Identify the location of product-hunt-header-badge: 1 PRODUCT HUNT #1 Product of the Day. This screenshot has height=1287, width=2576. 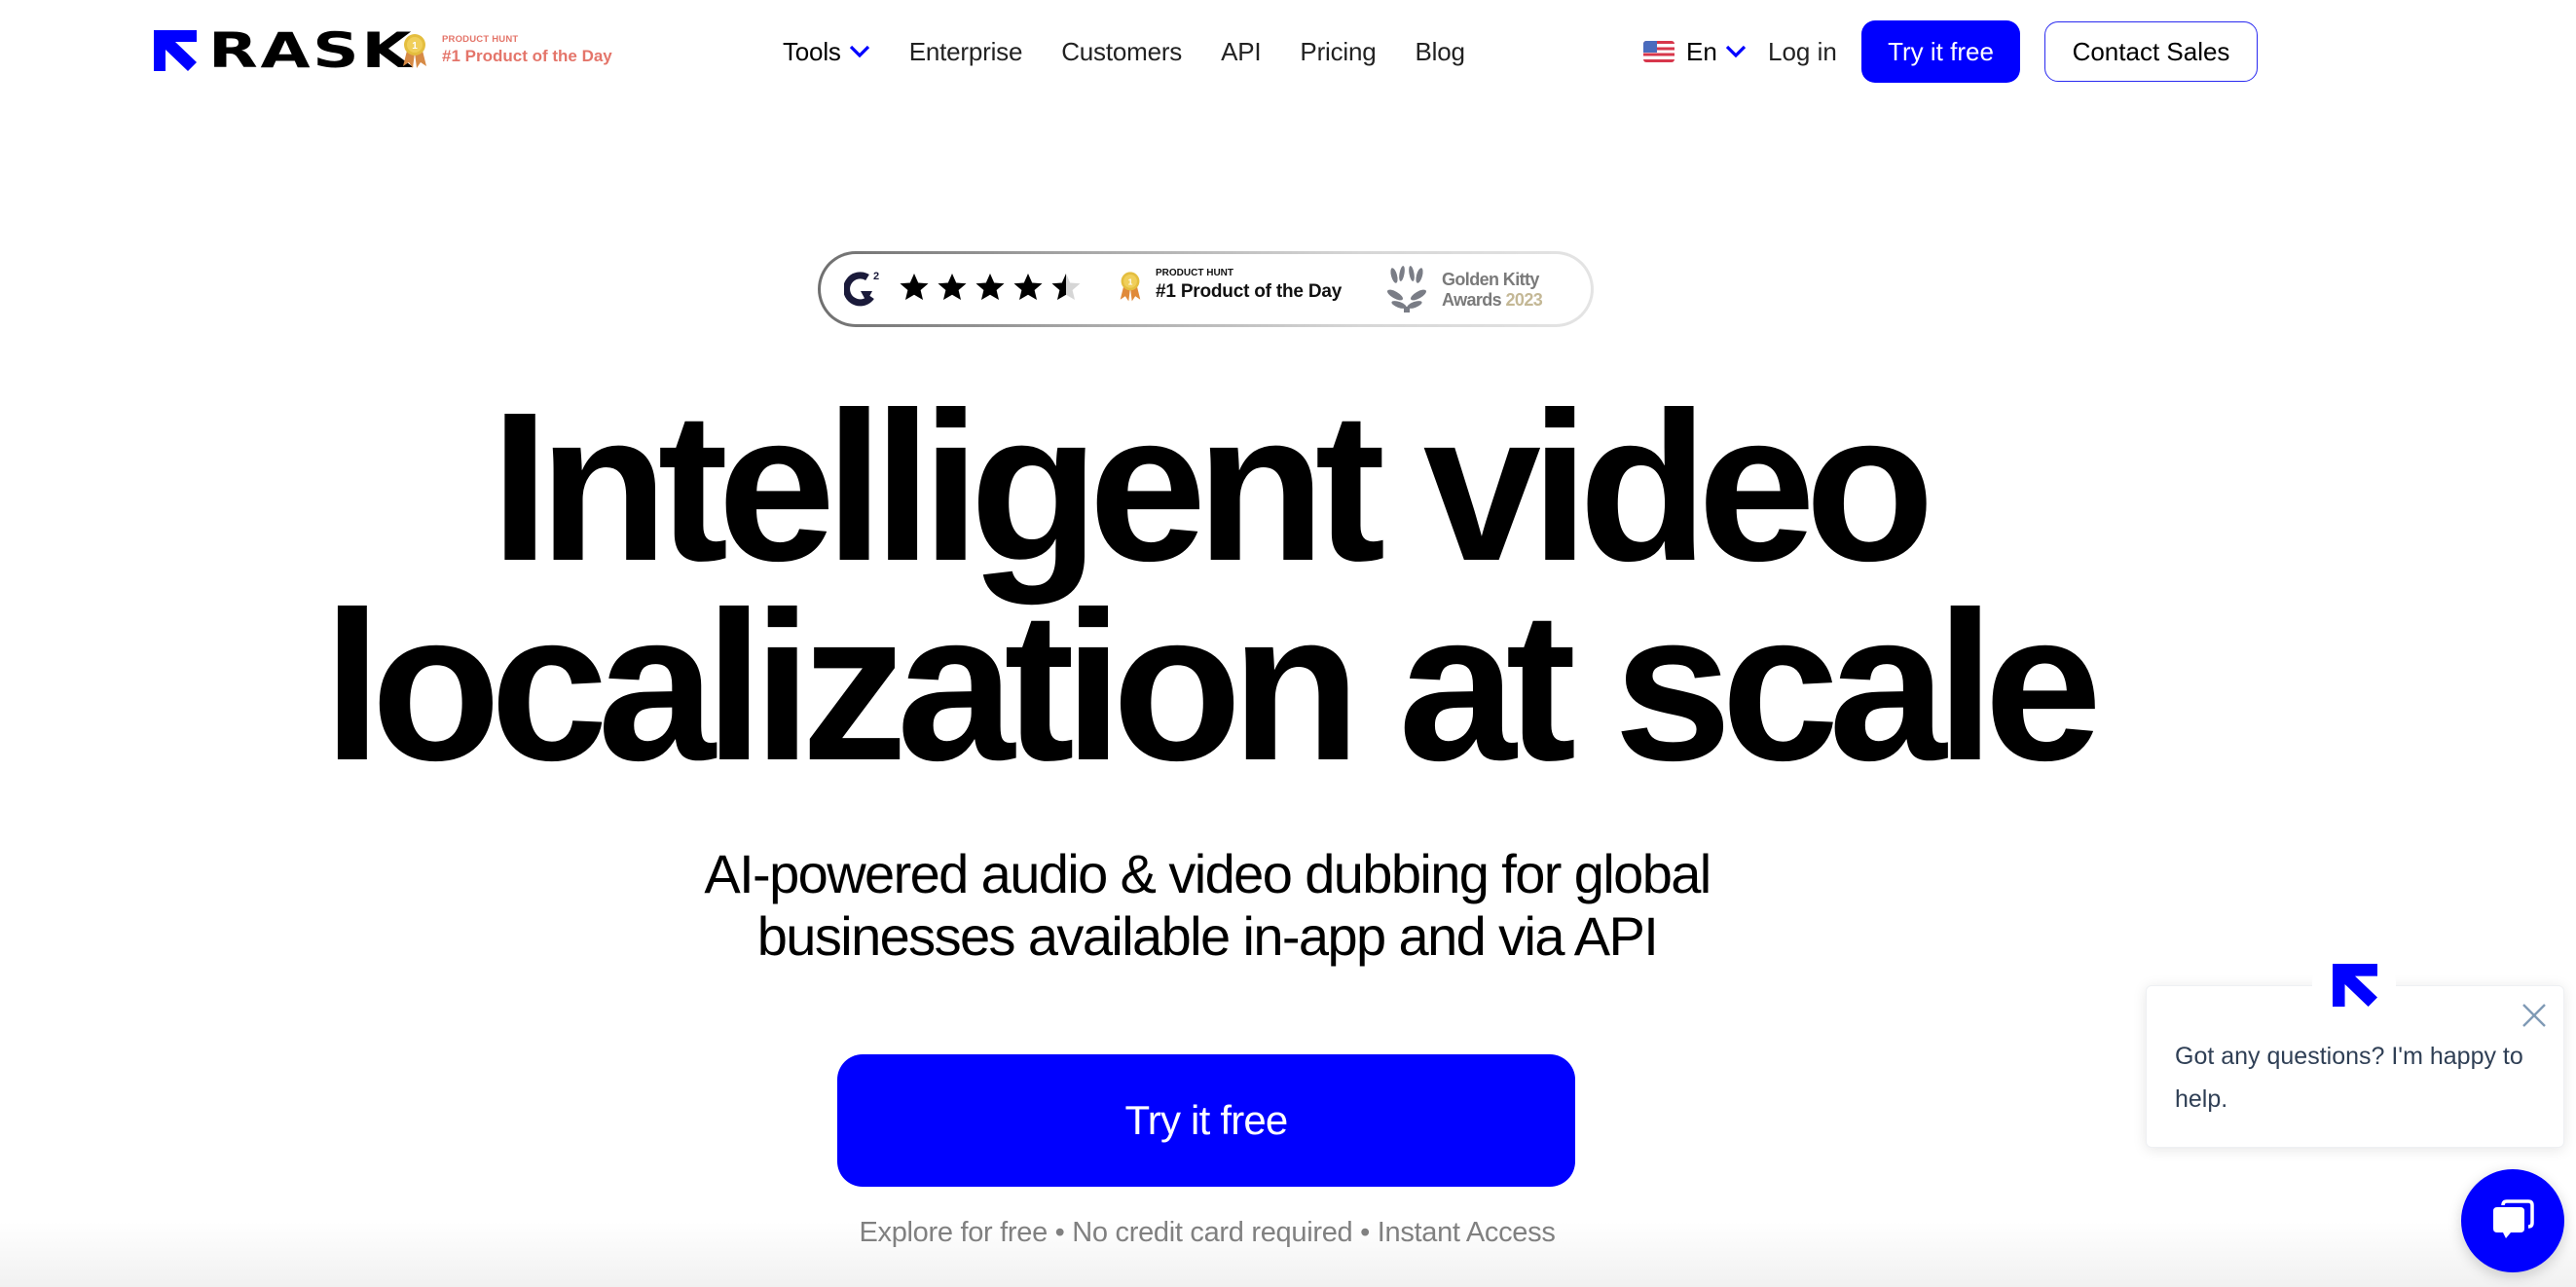
(506, 50).